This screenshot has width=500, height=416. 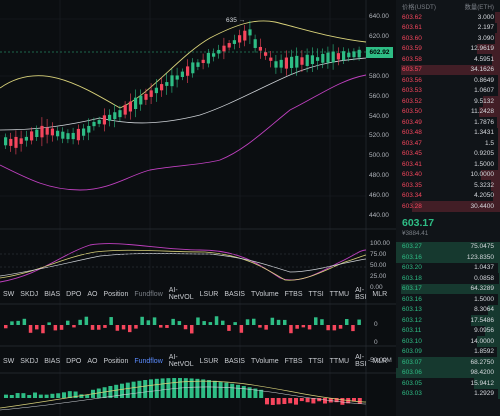 I want to click on bid-row: 603.10 14.0000, so click(x=448, y=341).